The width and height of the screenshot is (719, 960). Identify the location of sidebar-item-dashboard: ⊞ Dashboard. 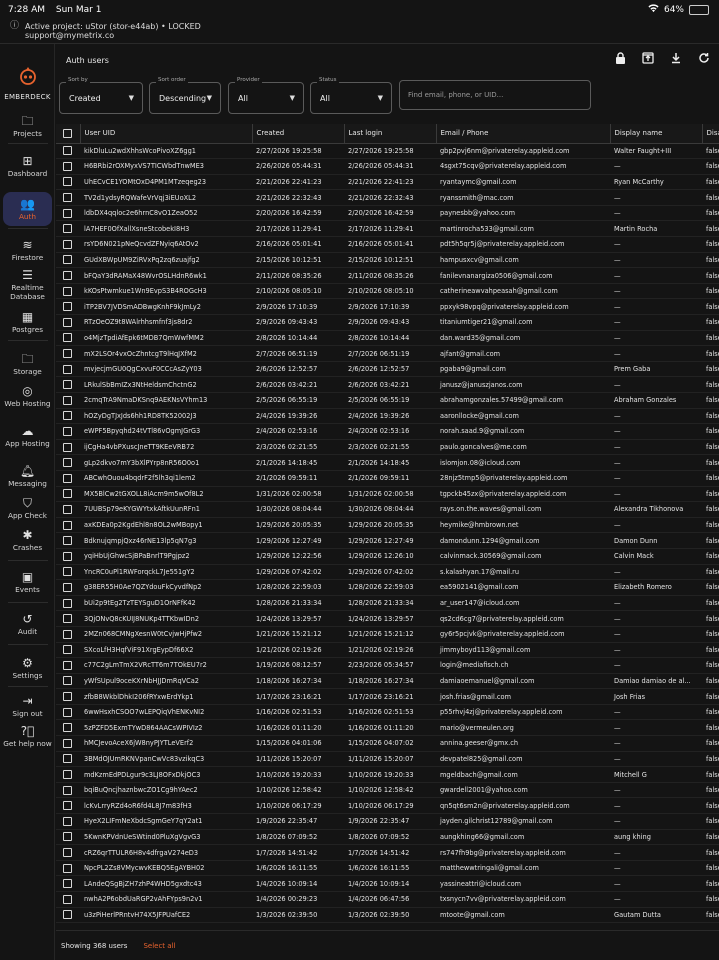
(27, 166).